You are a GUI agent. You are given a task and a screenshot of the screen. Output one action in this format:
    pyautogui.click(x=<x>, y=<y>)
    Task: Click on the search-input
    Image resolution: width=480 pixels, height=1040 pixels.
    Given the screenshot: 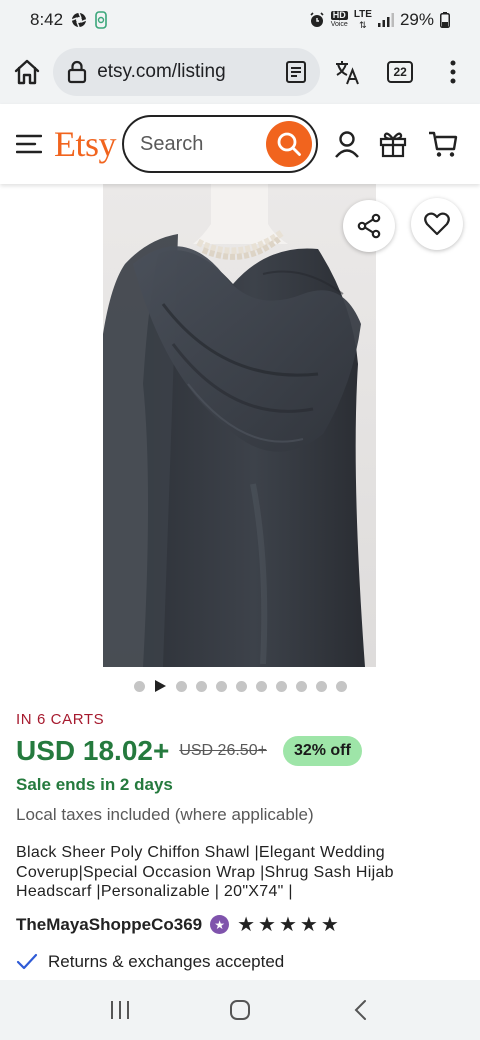 What is the action you would take?
    pyautogui.click(x=200, y=144)
    